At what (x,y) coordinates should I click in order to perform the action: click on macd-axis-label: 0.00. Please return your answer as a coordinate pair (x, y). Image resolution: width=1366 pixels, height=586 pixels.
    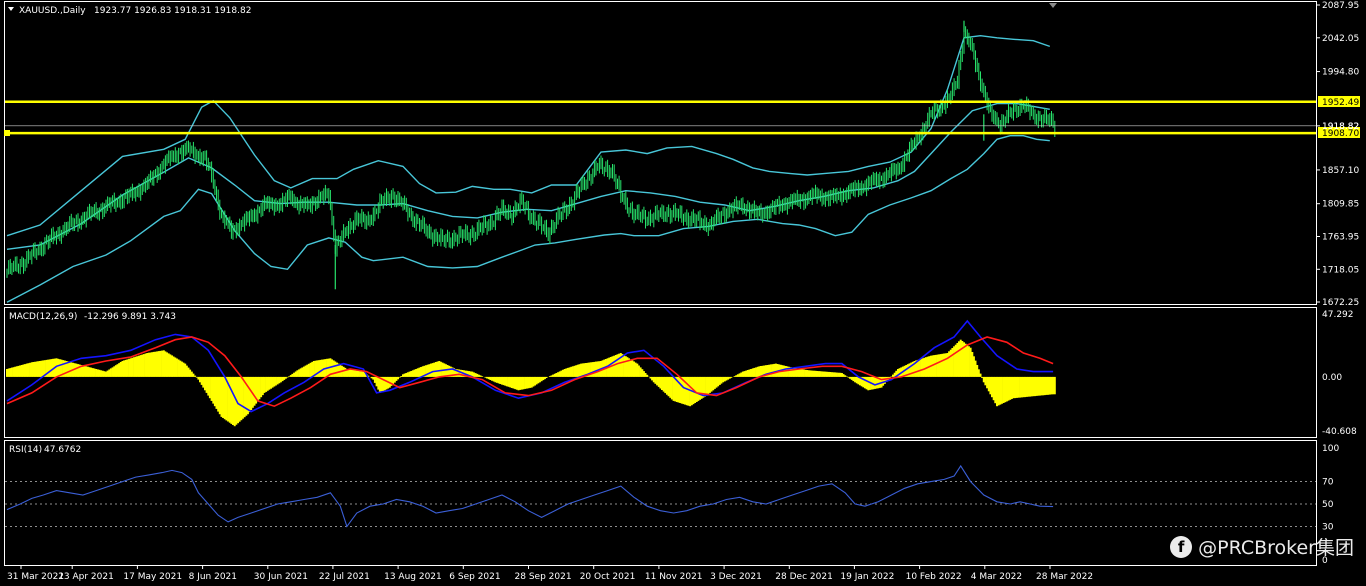
    Looking at the image, I should click on (1332, 378).